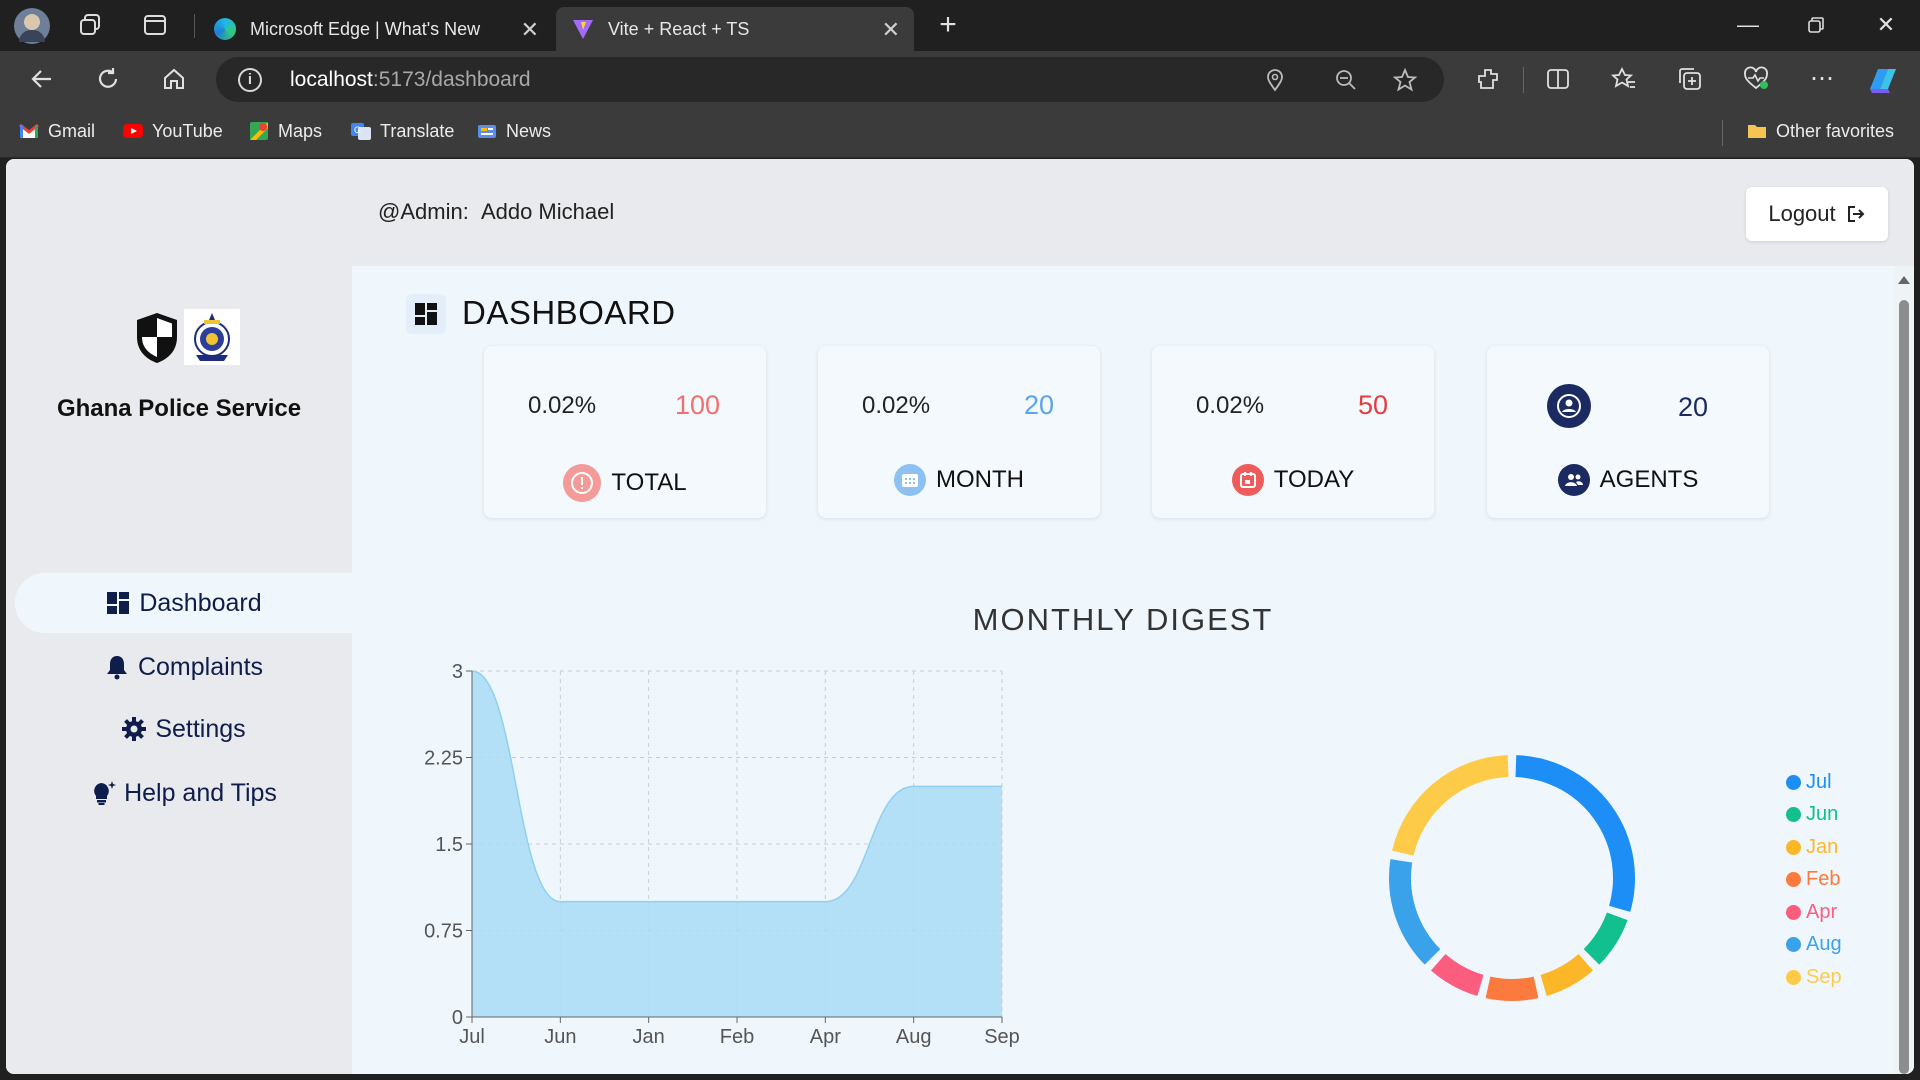 The height and width of the screenshot is (1080, 1920). I want to click on favorite-maps: Maps, so click(285, 131).